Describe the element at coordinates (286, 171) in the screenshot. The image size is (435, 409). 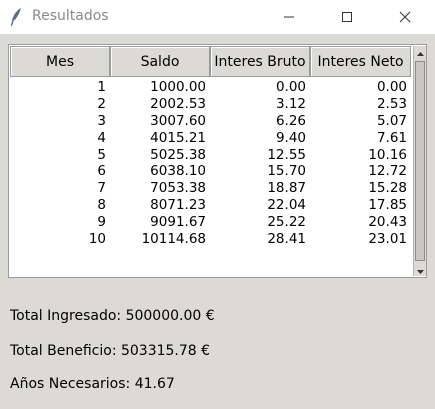
I see `cell-interes-bruto: 15.70` at that location.